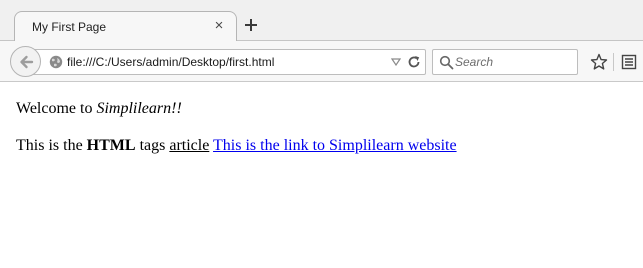 This screenshot has width=643, height=268. What do you see at coordinates (335, 145) in the screenshot?
I see `simplilearn-link: This is the link to Simplilearn website` at bounding box center [335, 145].